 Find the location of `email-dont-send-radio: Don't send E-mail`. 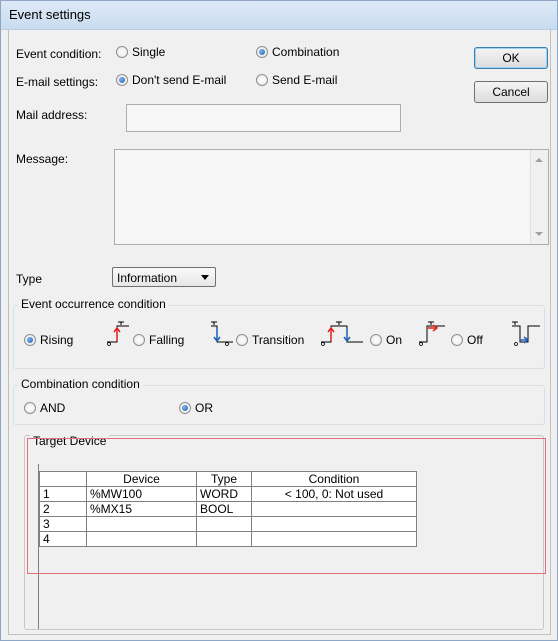

email-dont-send-radio: Don't send E-mail is located at coordinates (171, 80).